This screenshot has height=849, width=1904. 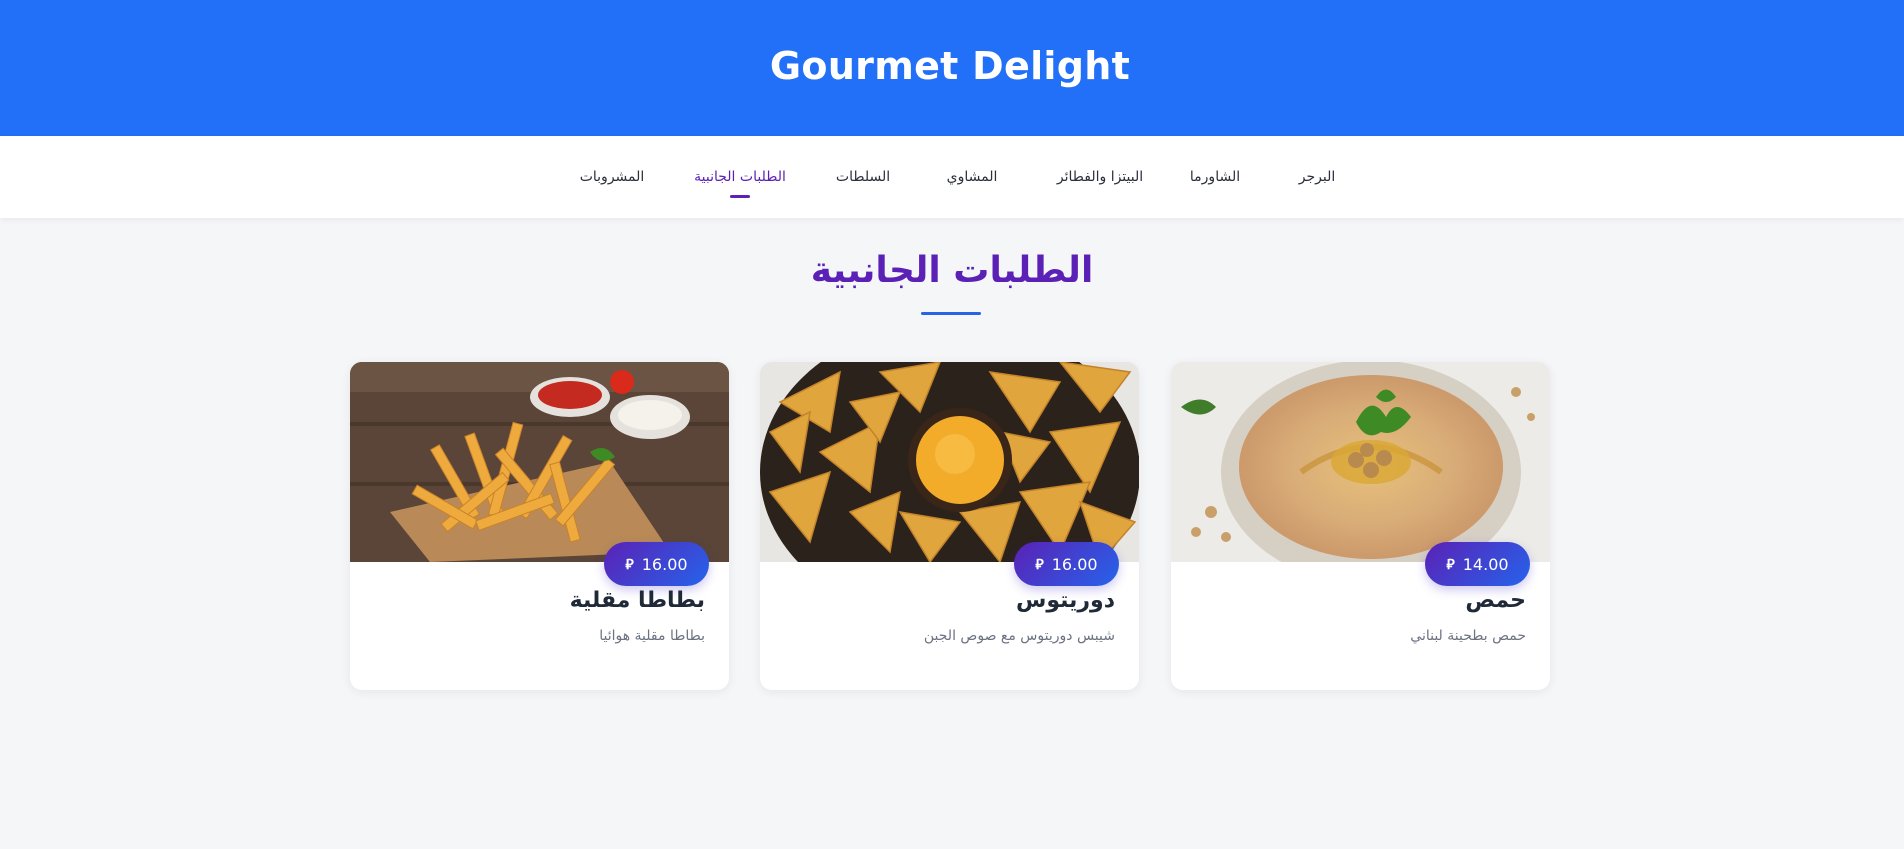 What do you see at coordinates (1065, 600) in the screenshot?
I see `product-name: دوريتوس` at bounding box center [1065, 600].